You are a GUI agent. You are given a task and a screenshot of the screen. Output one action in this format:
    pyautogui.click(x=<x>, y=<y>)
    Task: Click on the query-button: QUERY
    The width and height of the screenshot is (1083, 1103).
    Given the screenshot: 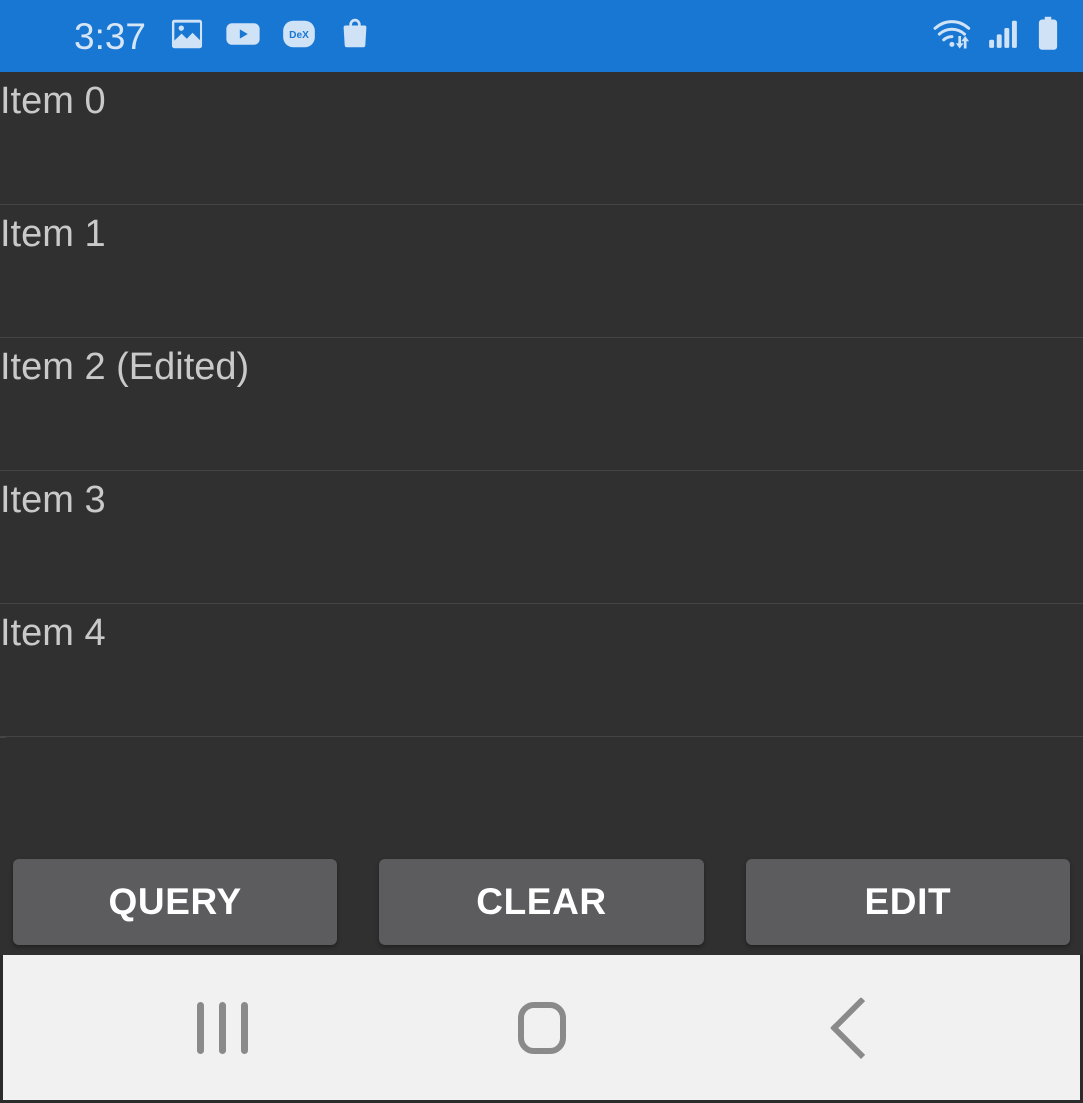 What is the action you would take?
    pyautogui.click(x=175, y=901)
    